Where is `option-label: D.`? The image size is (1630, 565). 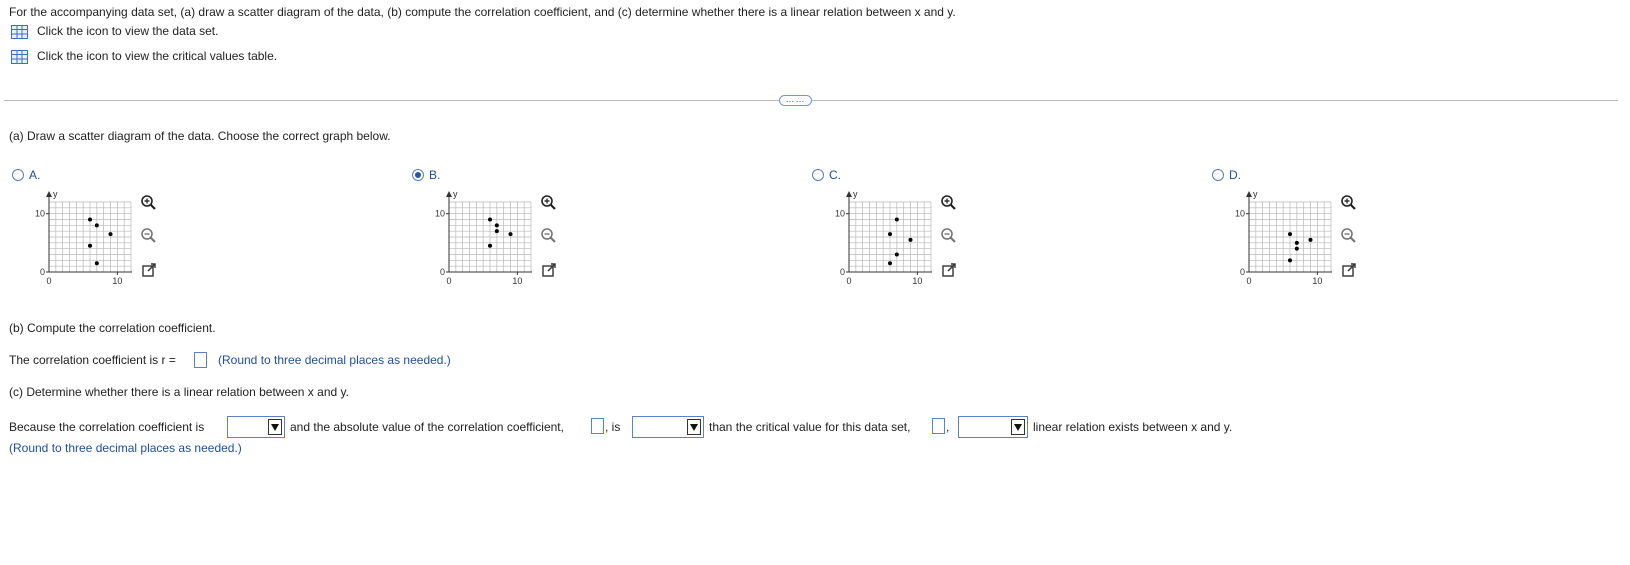 option-label: D. is located at coordinates (1235, 175).